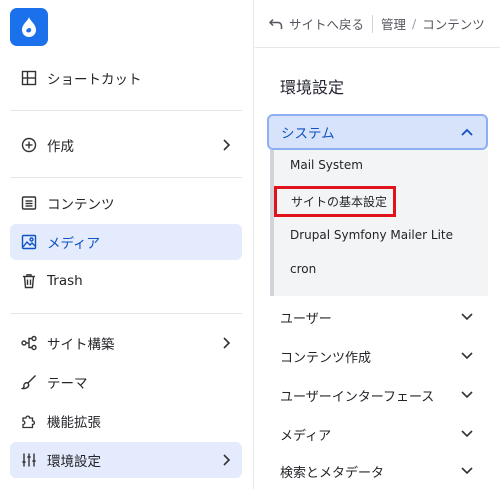 The width and height of the screenshot is (500, 489). I want to click on accordion-label: ユーザー, so click(306, 319).